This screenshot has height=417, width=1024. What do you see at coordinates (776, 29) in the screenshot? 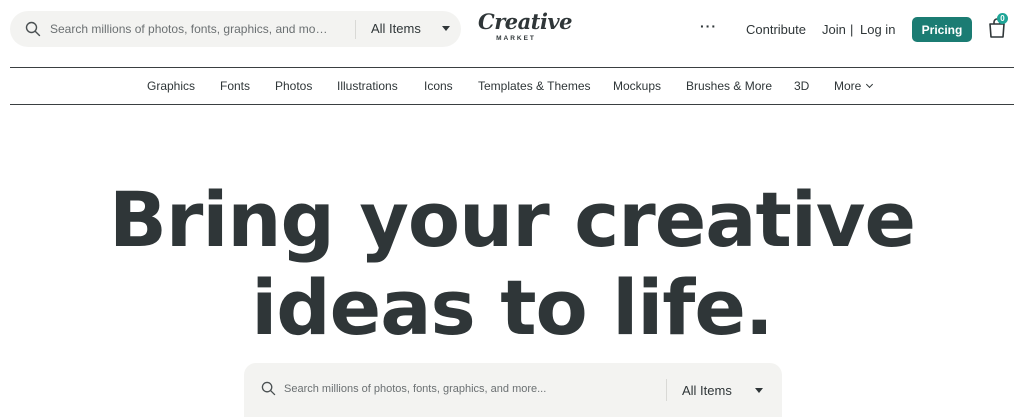
I see `contribute-link: Contribute` at bounding box center [776, 29].